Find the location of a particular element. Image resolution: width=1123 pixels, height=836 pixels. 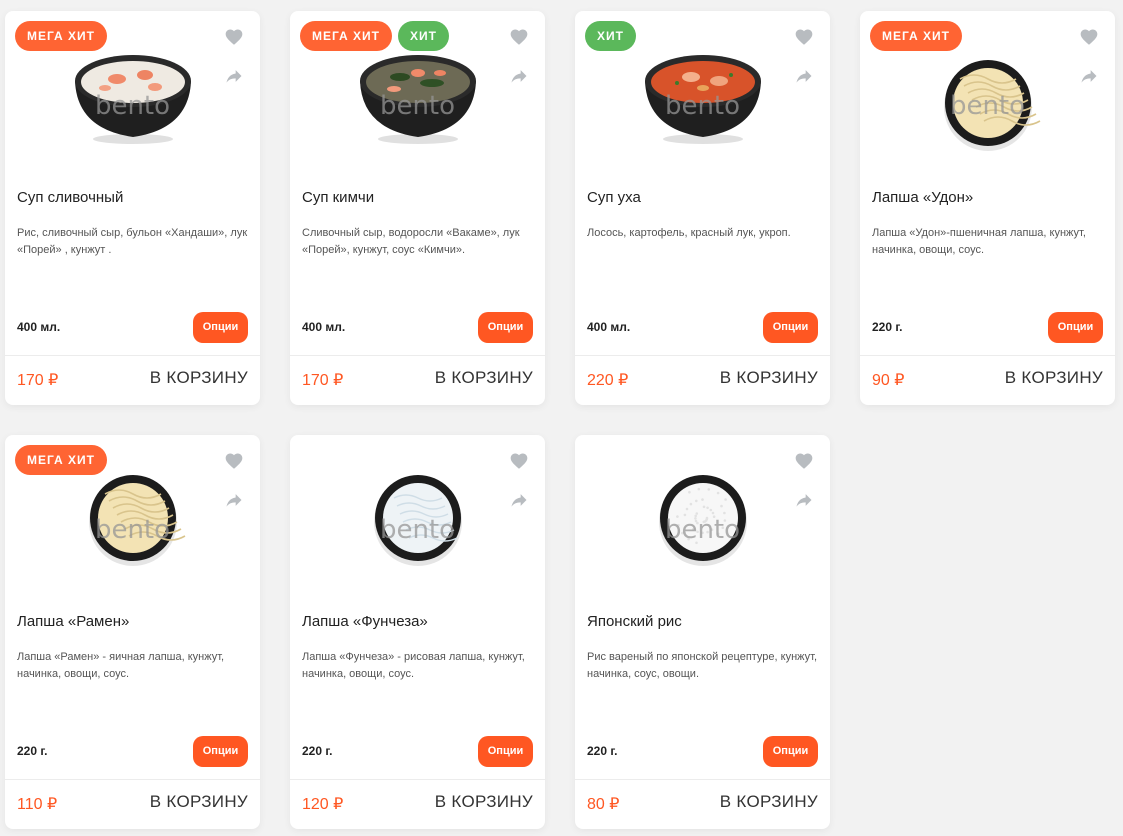

product-price: 120 ₽ is located at coordinates (323, 804).